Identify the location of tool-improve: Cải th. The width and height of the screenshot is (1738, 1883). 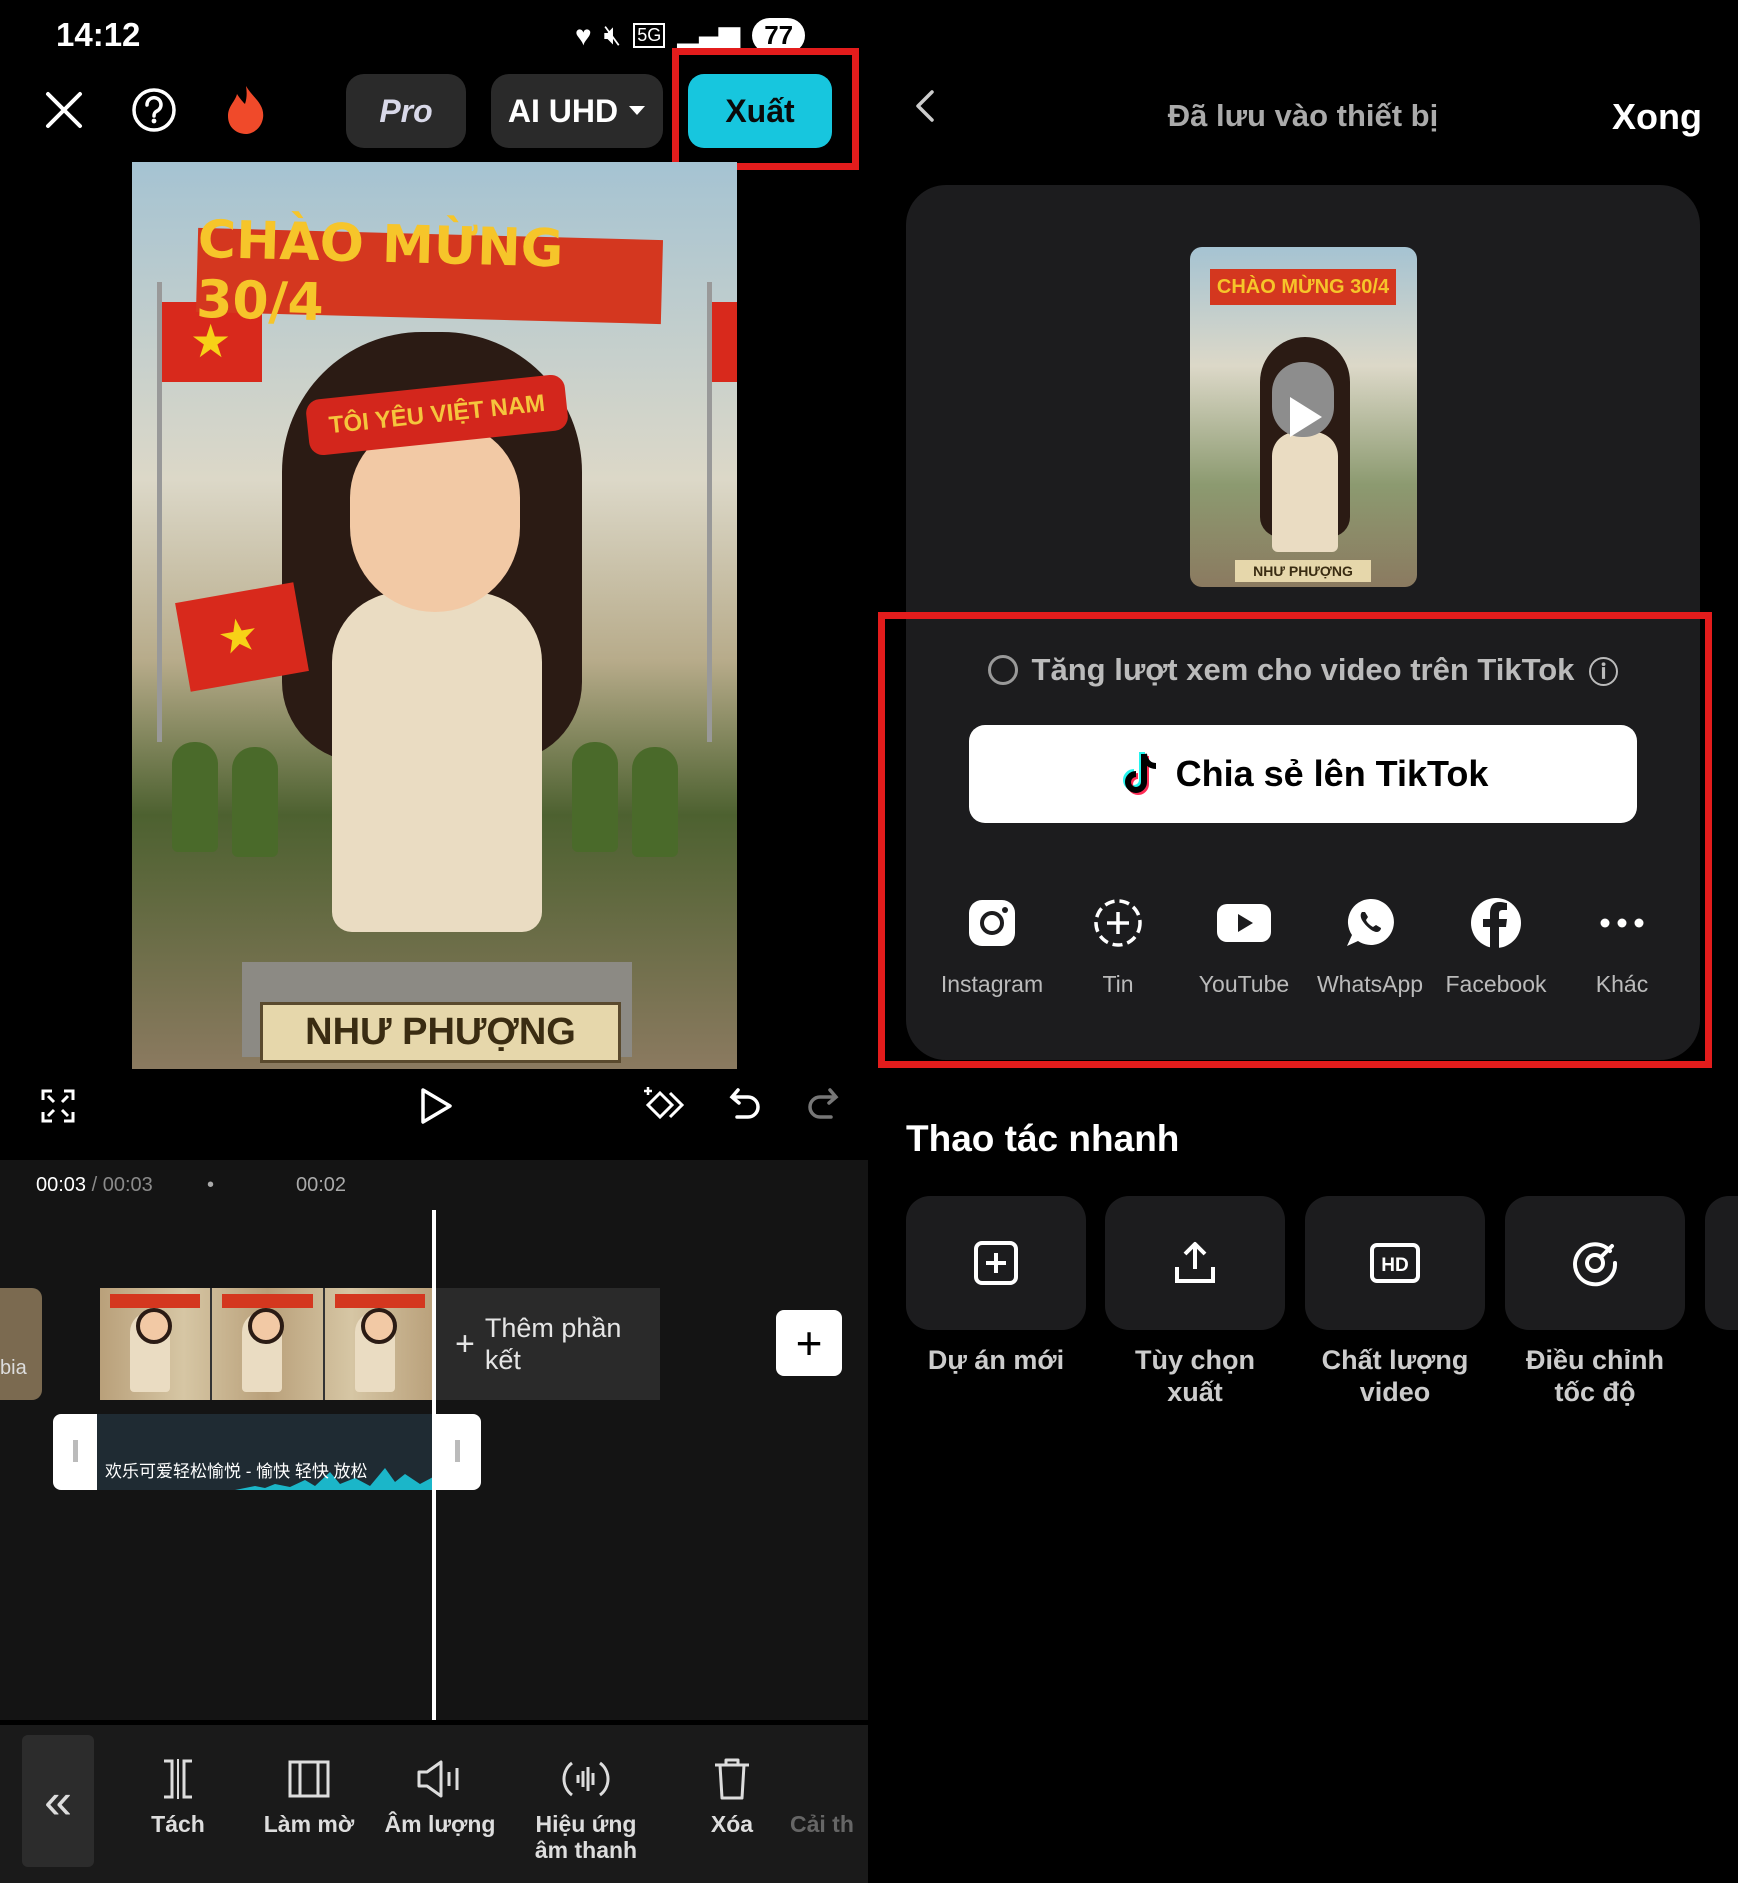
(829, 1796).